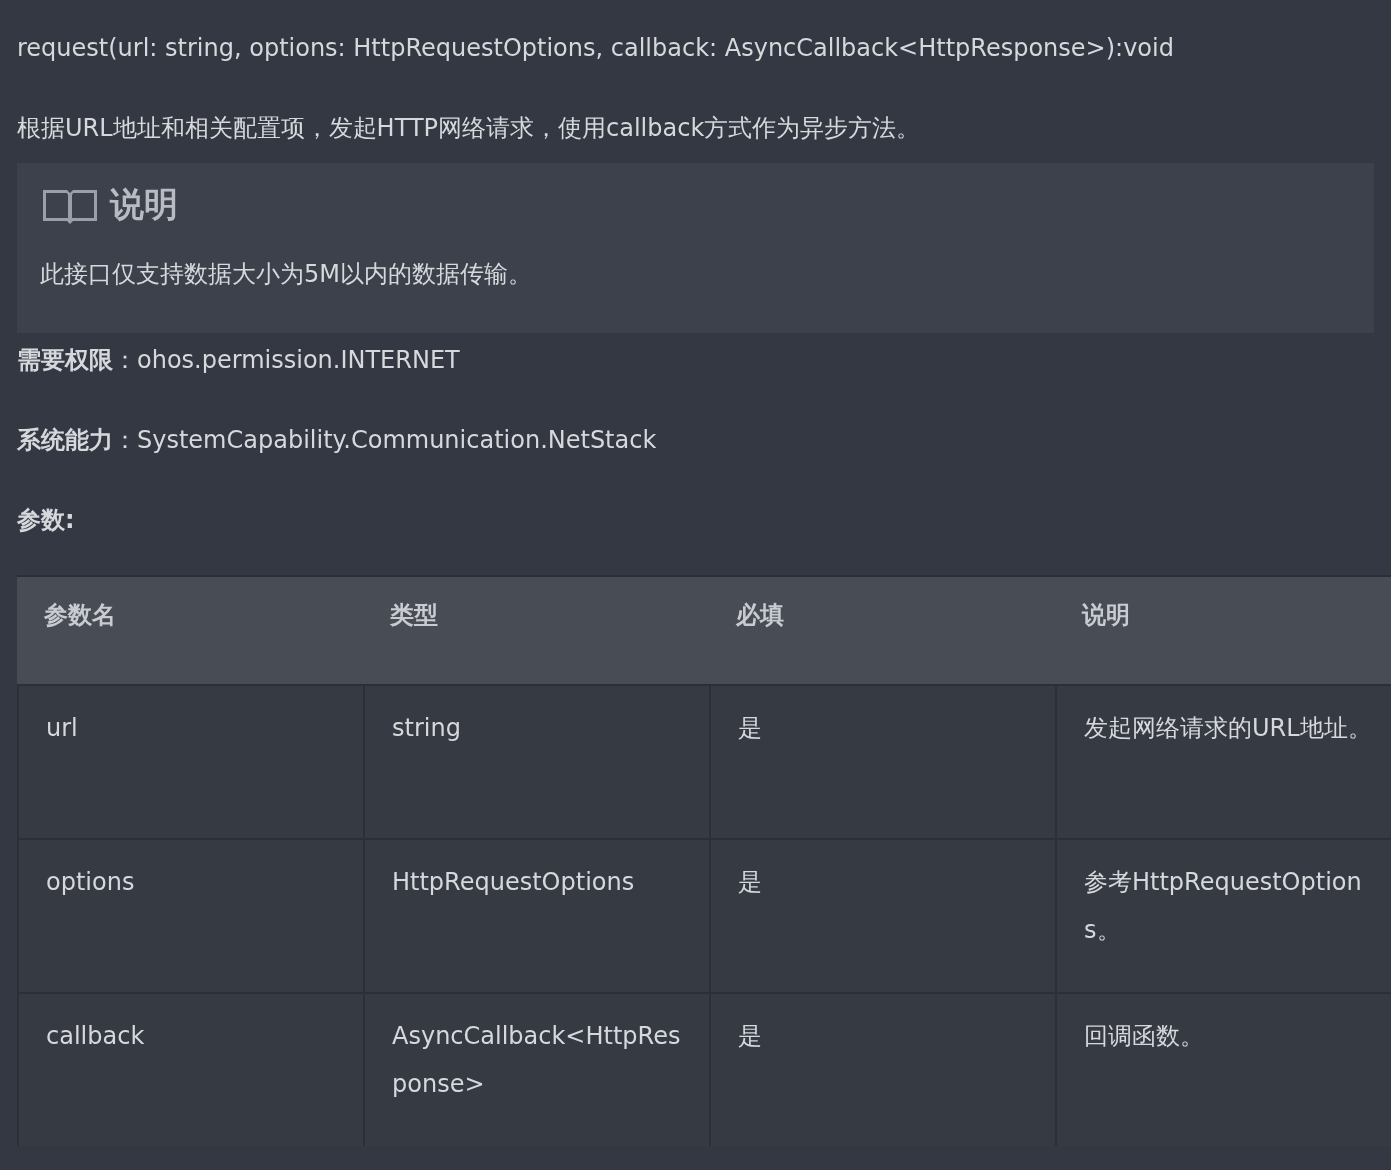  I want to click on note-title: 说明, so click(144, 204).